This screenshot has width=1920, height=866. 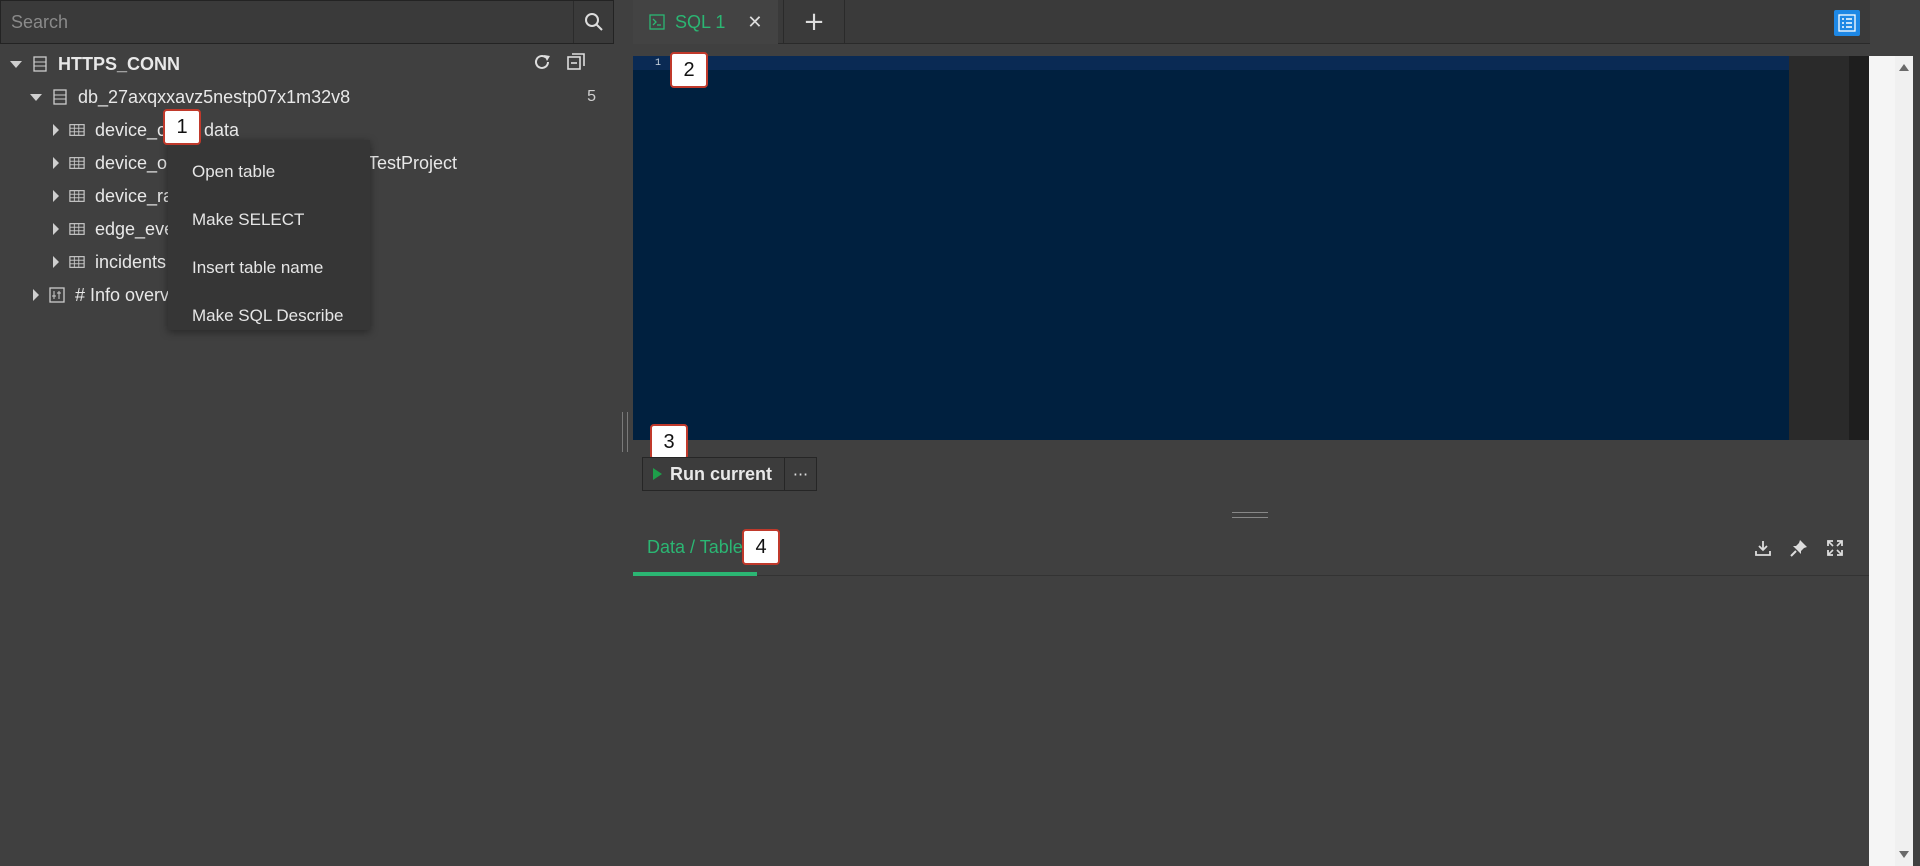 I want to click on pin-icon, so click(x=1799, y=548).